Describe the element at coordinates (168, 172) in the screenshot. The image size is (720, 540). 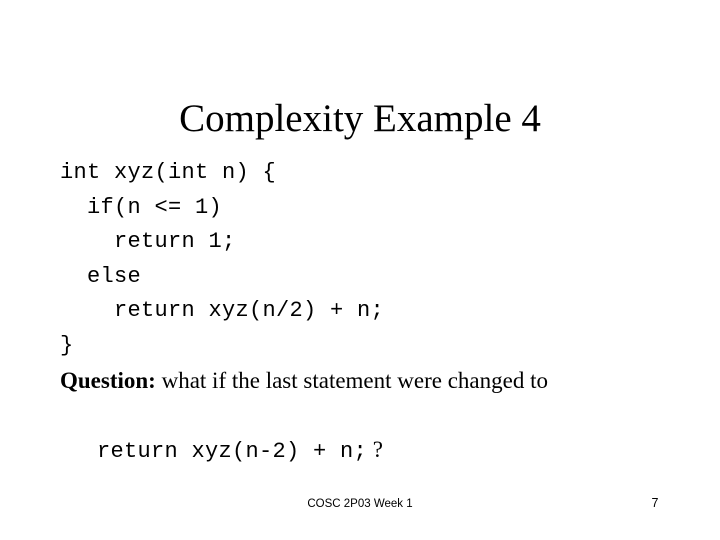
I see `code-line-1: int xyz(int n) {` at that location.